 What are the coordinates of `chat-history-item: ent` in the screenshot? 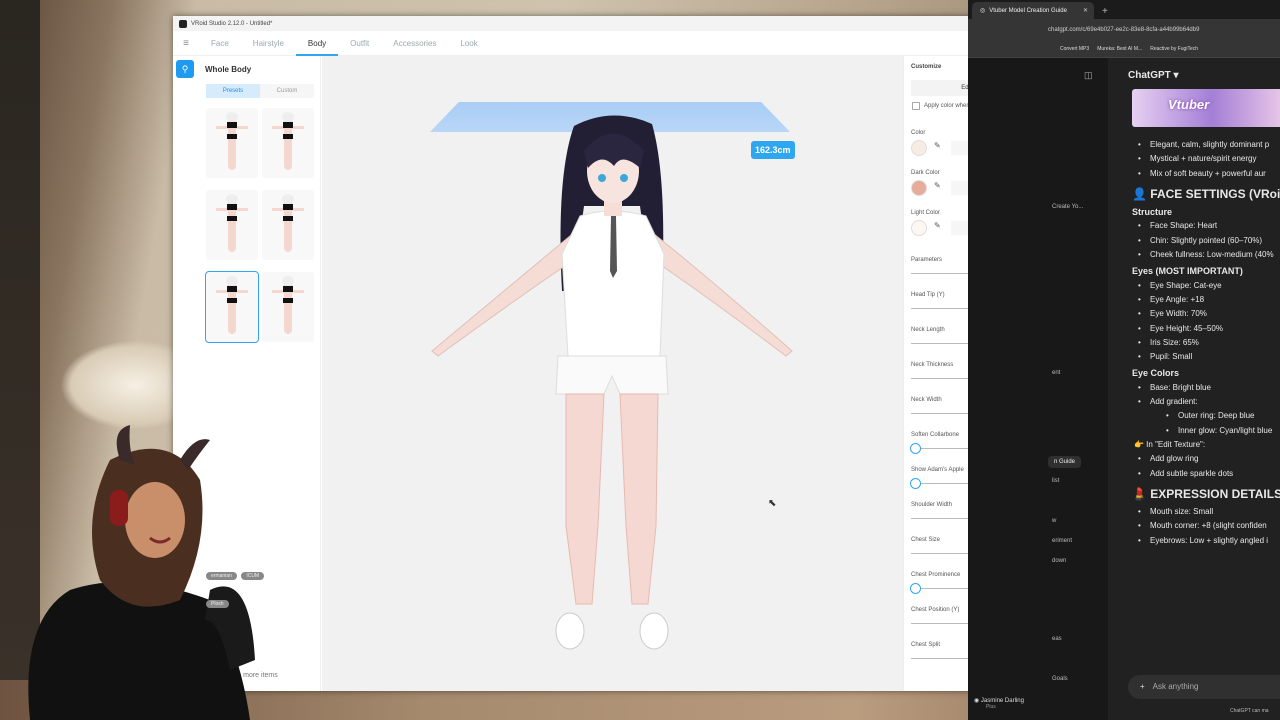 It's located at (1056, 373).